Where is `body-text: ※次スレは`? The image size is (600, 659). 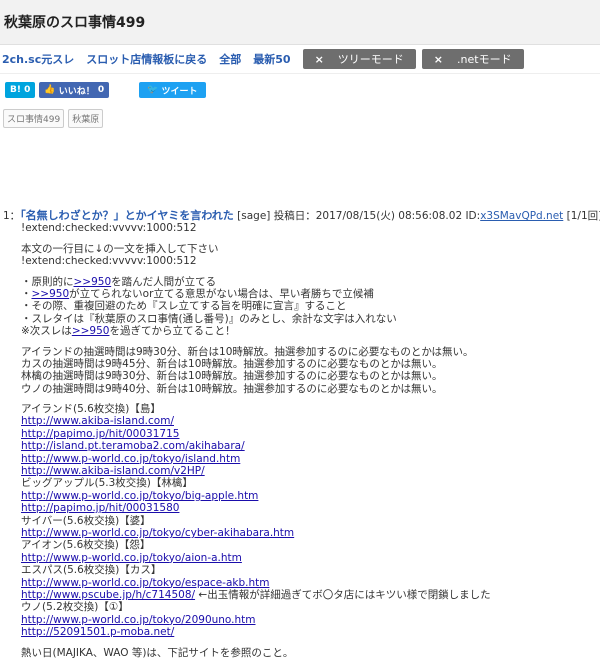 body-text: ※次スレは is located at coordinates (46, 331).